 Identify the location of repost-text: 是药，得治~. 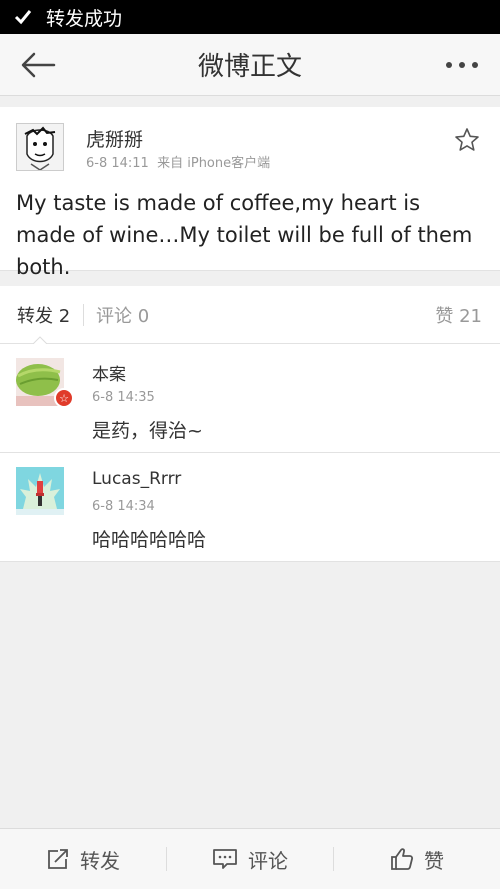
(147, 431).